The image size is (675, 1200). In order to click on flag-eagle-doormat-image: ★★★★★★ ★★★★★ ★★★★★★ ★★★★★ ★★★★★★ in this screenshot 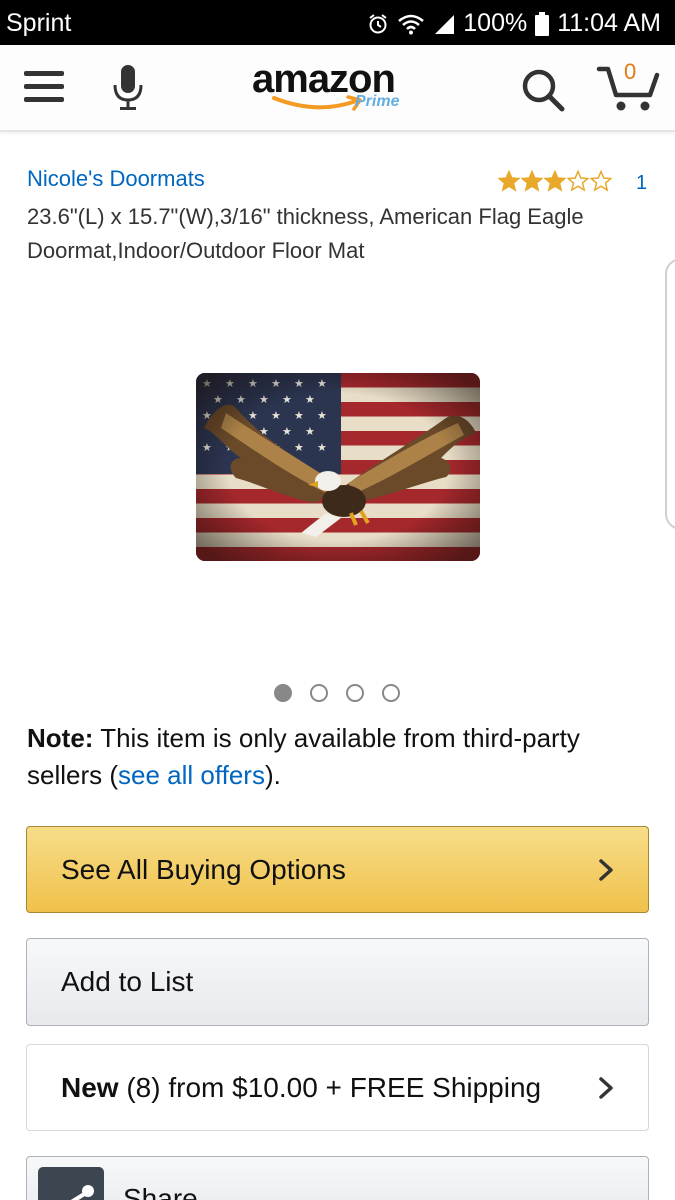, I will do `click(338, 467)`.